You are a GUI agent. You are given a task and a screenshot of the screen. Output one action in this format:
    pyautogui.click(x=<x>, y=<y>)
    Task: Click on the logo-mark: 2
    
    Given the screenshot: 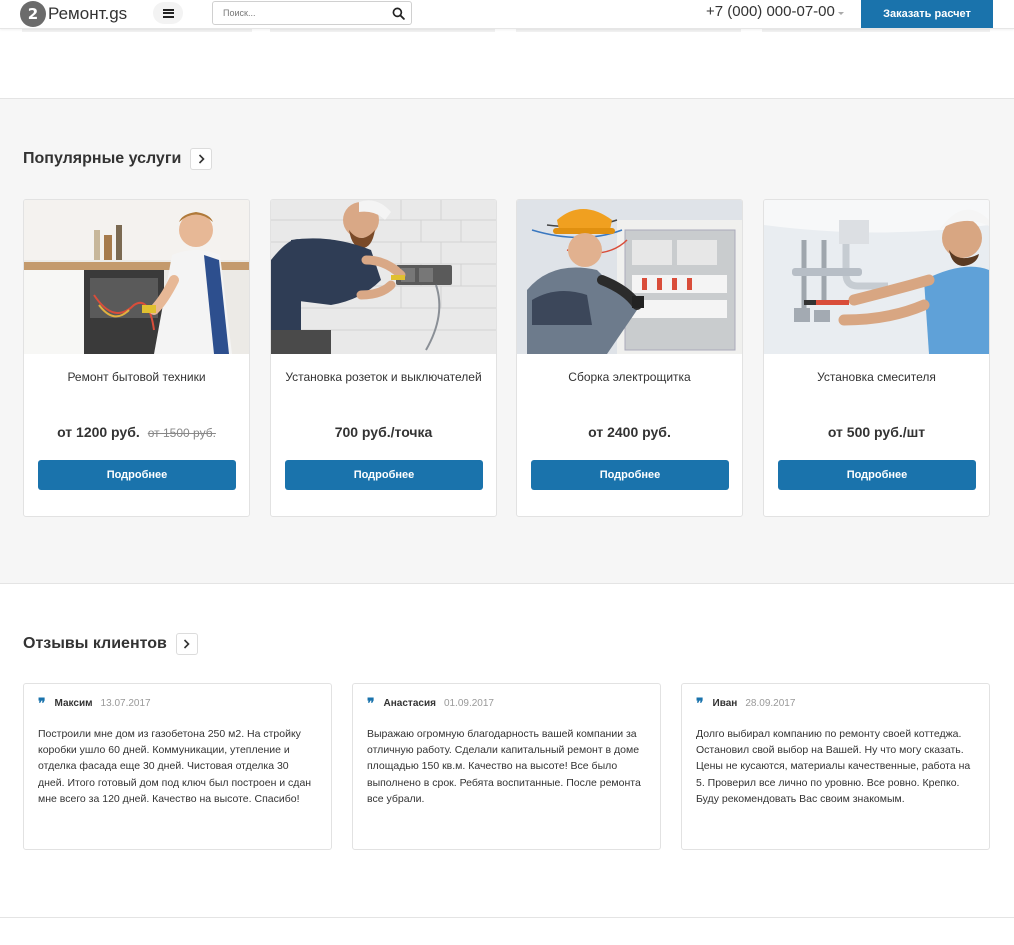 What is the action you would take?
    pyautogui.click(x=33, y=13)
    